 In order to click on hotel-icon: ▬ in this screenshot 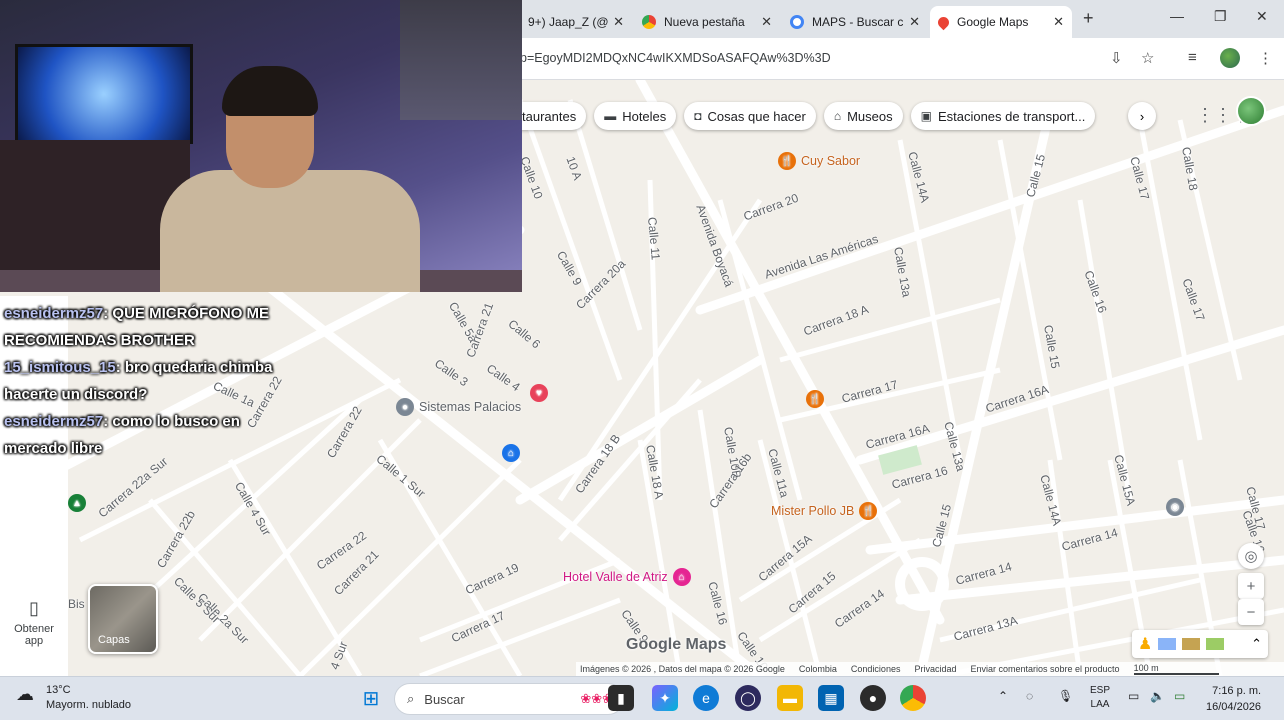, I will do `click(610, 116)`.